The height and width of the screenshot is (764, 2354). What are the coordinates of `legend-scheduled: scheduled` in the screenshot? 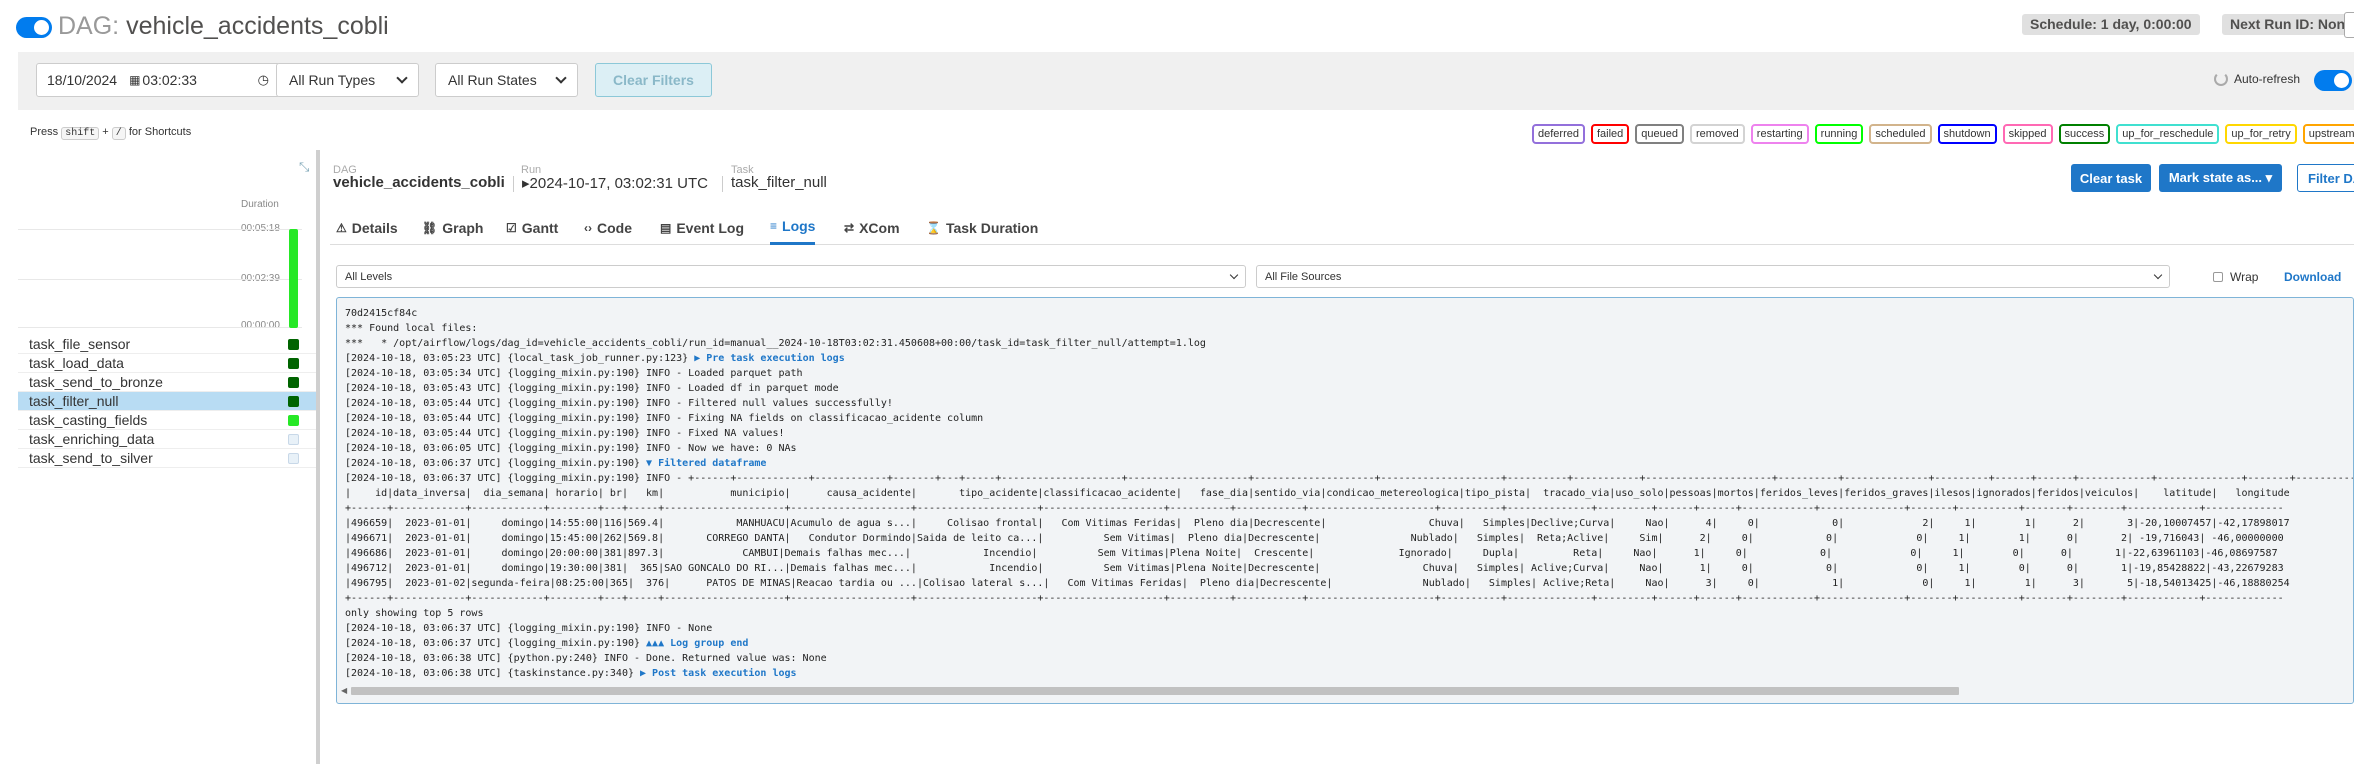 It's located at (1900, 134).